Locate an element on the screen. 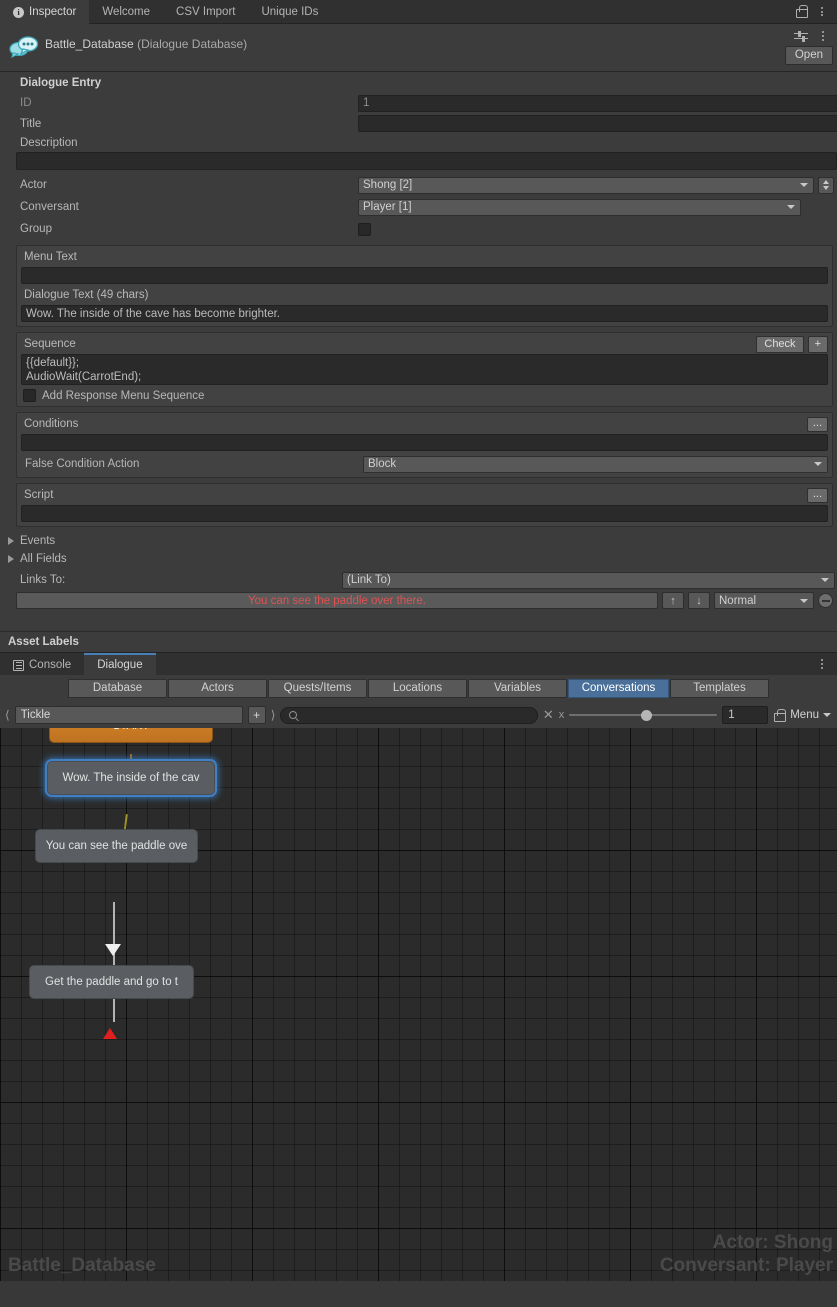 The height and width of the screenshot is (1307, 837). dialogue-database-icon is located at coordinates (24, 46).